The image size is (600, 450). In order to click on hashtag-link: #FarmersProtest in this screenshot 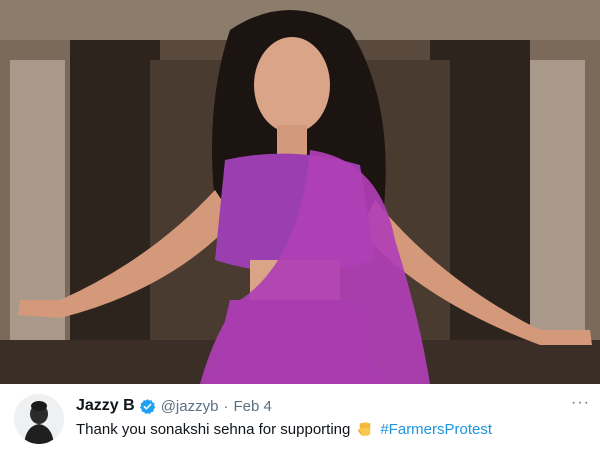, I will do `click(436, 429)`.